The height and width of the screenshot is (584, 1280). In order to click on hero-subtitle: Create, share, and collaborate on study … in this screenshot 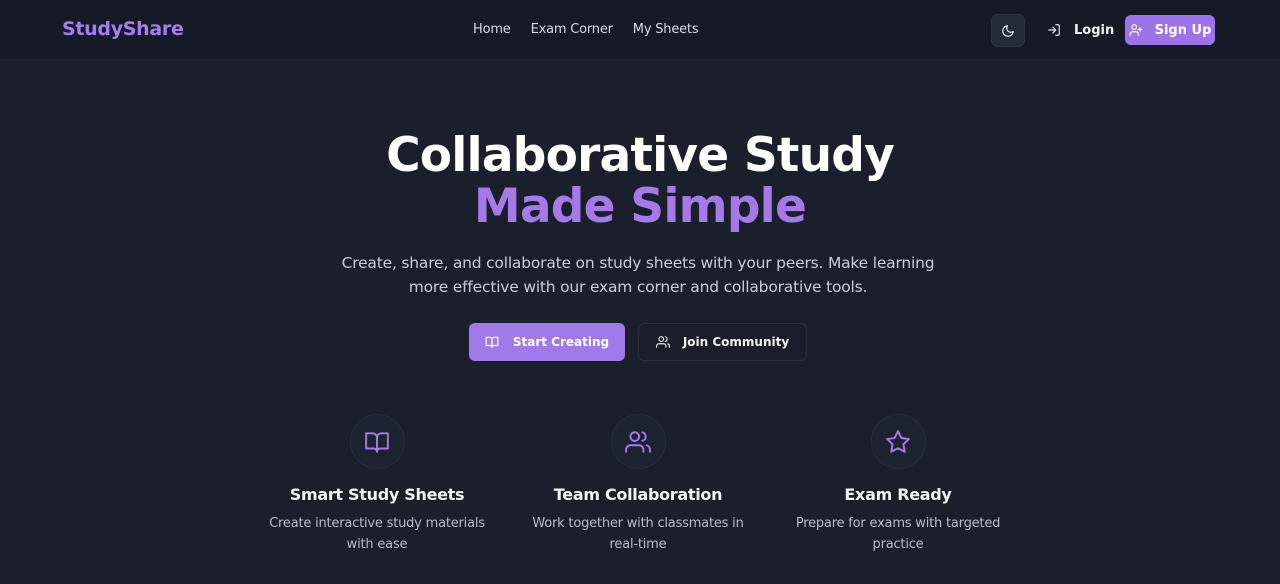, I will do `click(638, 275)`.